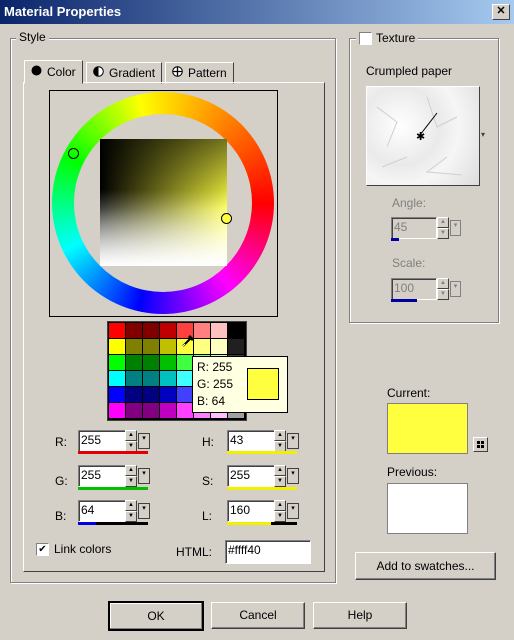 This screenshot has width=514, height=640. I want to click on g-dropdown-icon: ▾, so click(144, 476).